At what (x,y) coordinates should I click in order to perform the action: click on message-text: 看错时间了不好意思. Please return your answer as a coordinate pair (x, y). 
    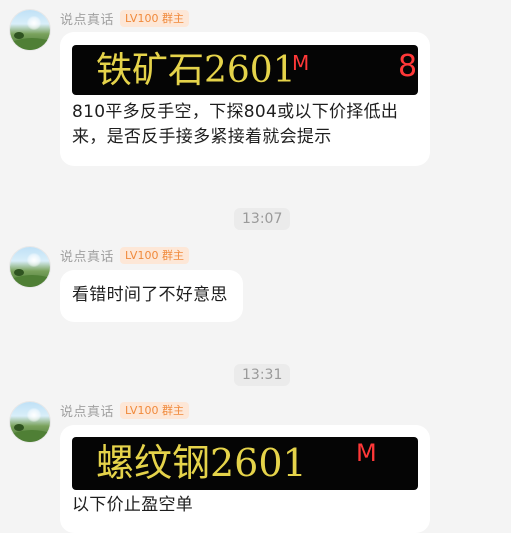
    Looking at the image, I should click on (150, 295).